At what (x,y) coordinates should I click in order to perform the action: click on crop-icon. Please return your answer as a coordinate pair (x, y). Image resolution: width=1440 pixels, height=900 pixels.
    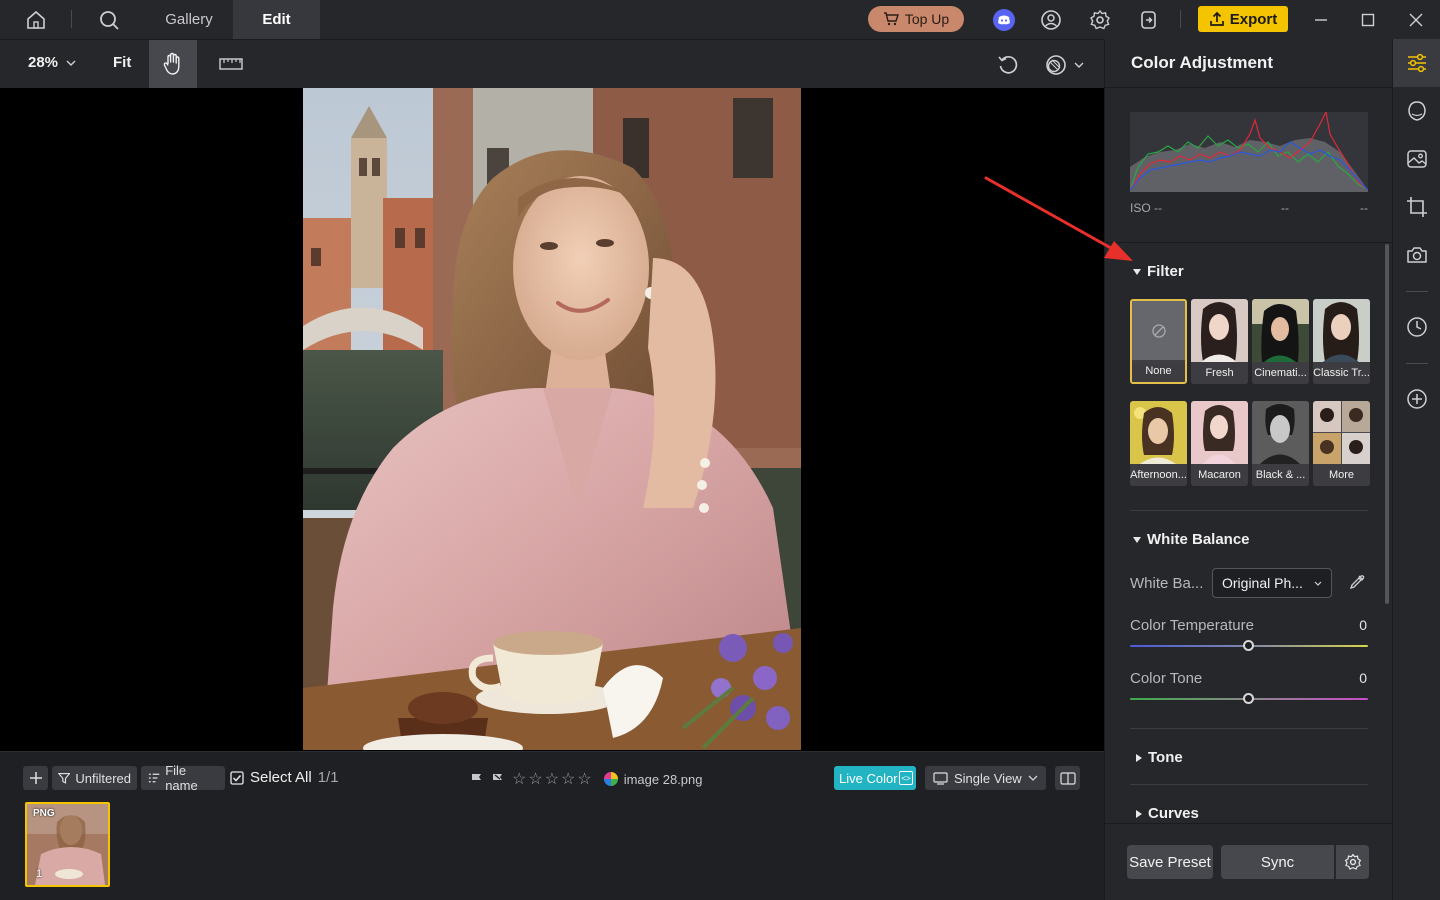
    Looking at the image, I should click on (1417, 207).